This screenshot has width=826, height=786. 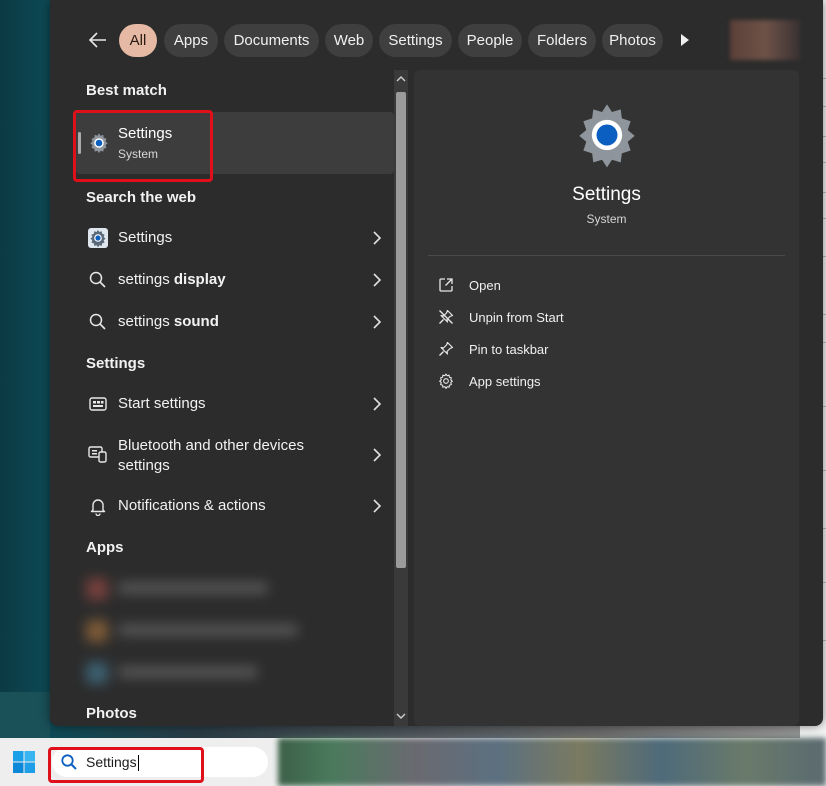 I want to click on tab-documents: Documents, so click(x=271, y=40).